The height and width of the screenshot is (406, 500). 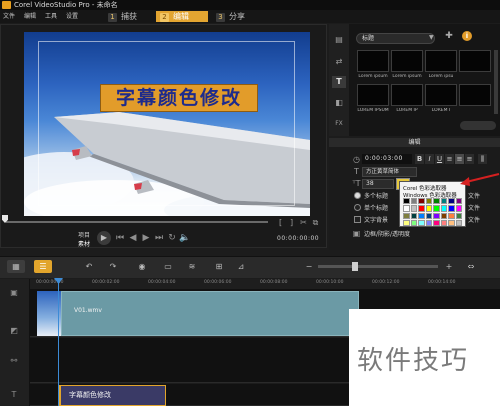 What do you see at coordinates (339, 62) in the screenshot?
I see `transition-tab-icon: ⇄` at bounding box center [339, 62].